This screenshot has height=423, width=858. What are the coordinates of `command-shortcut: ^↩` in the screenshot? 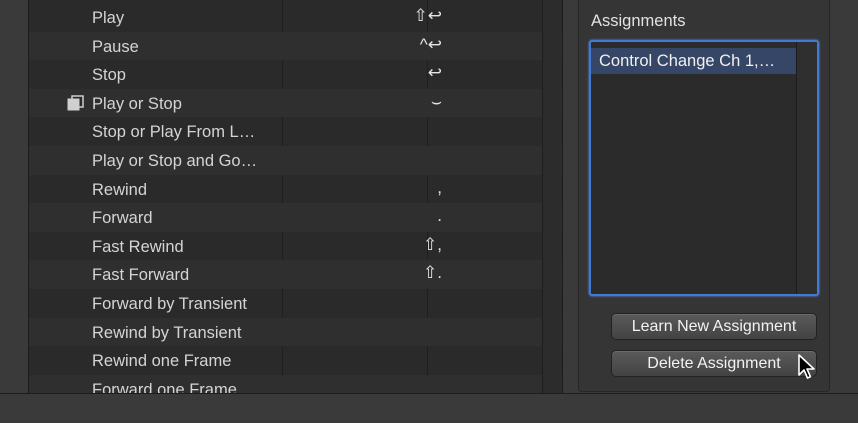 It's located at (430, 44).